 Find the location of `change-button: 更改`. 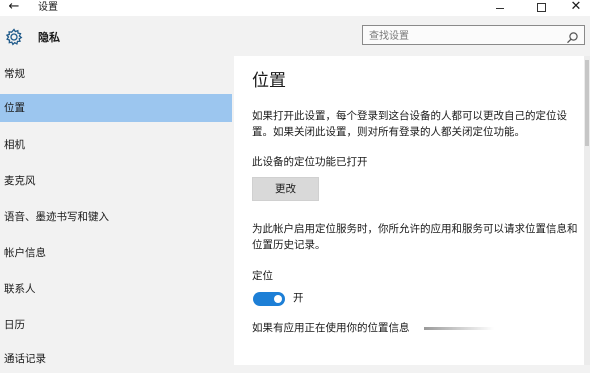

change-button: 更改 is located at coordinates (285, 189).